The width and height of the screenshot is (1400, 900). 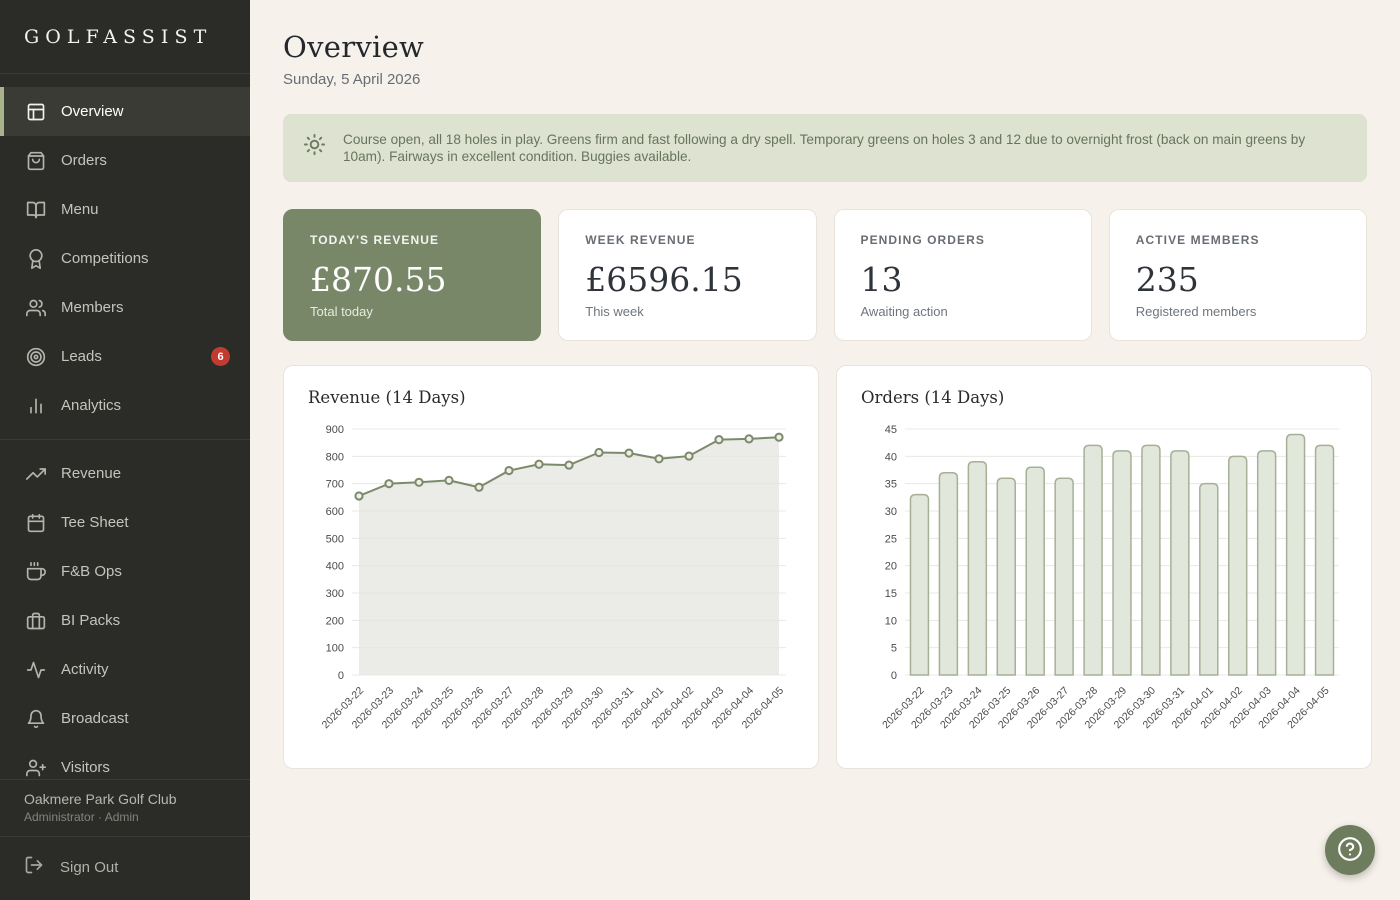 I want to click on sidebar-item-label: Tee Sheet, so click(x=95, y=522).